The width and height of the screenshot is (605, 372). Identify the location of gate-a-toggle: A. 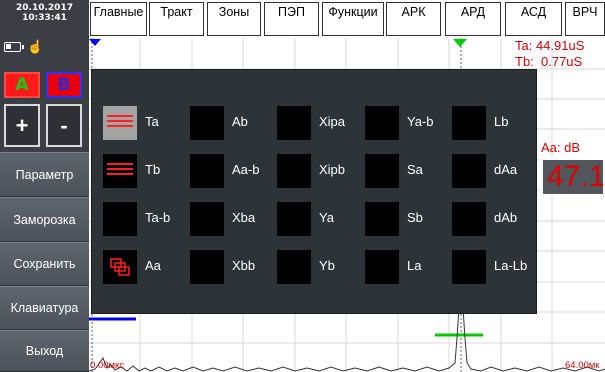
(22, 85).